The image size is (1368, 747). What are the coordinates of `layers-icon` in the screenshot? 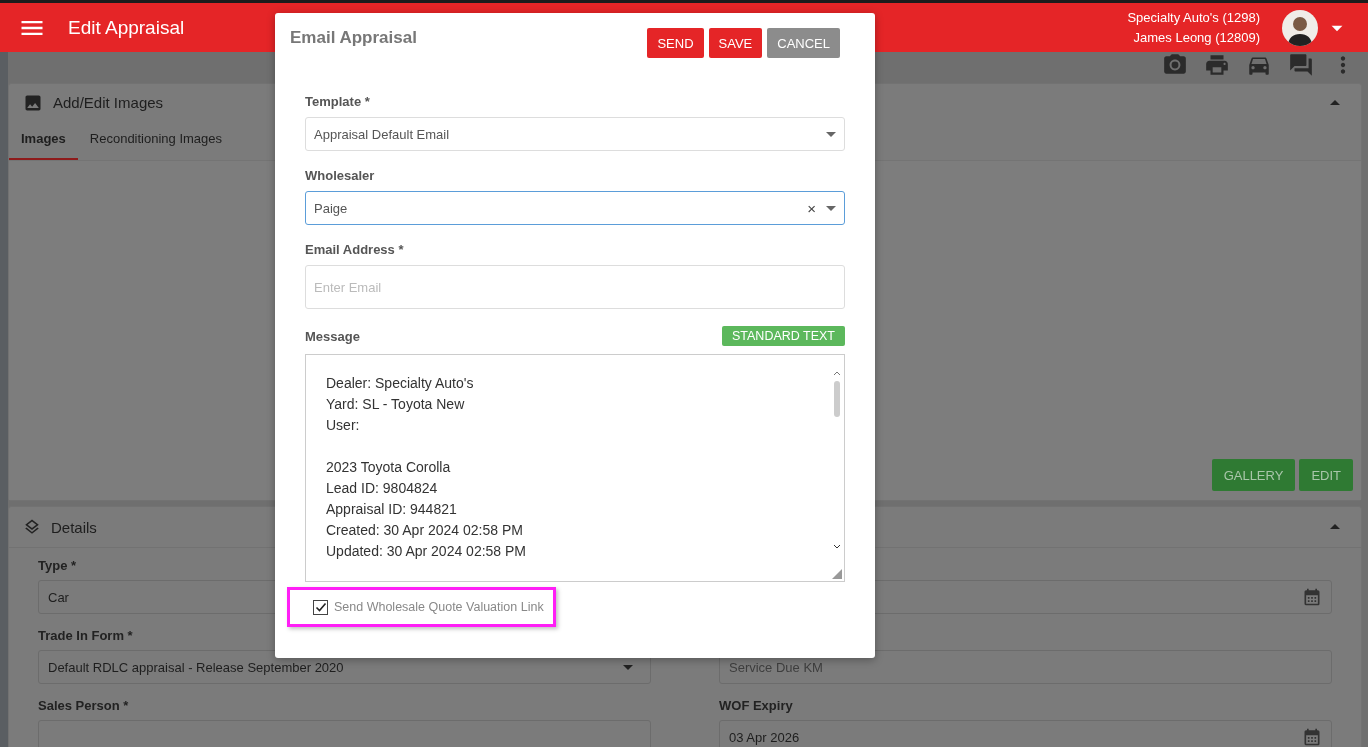 It's located at (32, 527).